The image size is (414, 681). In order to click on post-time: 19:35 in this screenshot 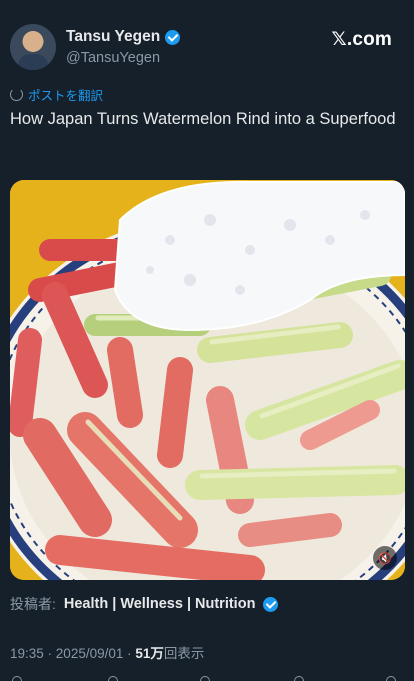, I will do `click(27, 653)`.